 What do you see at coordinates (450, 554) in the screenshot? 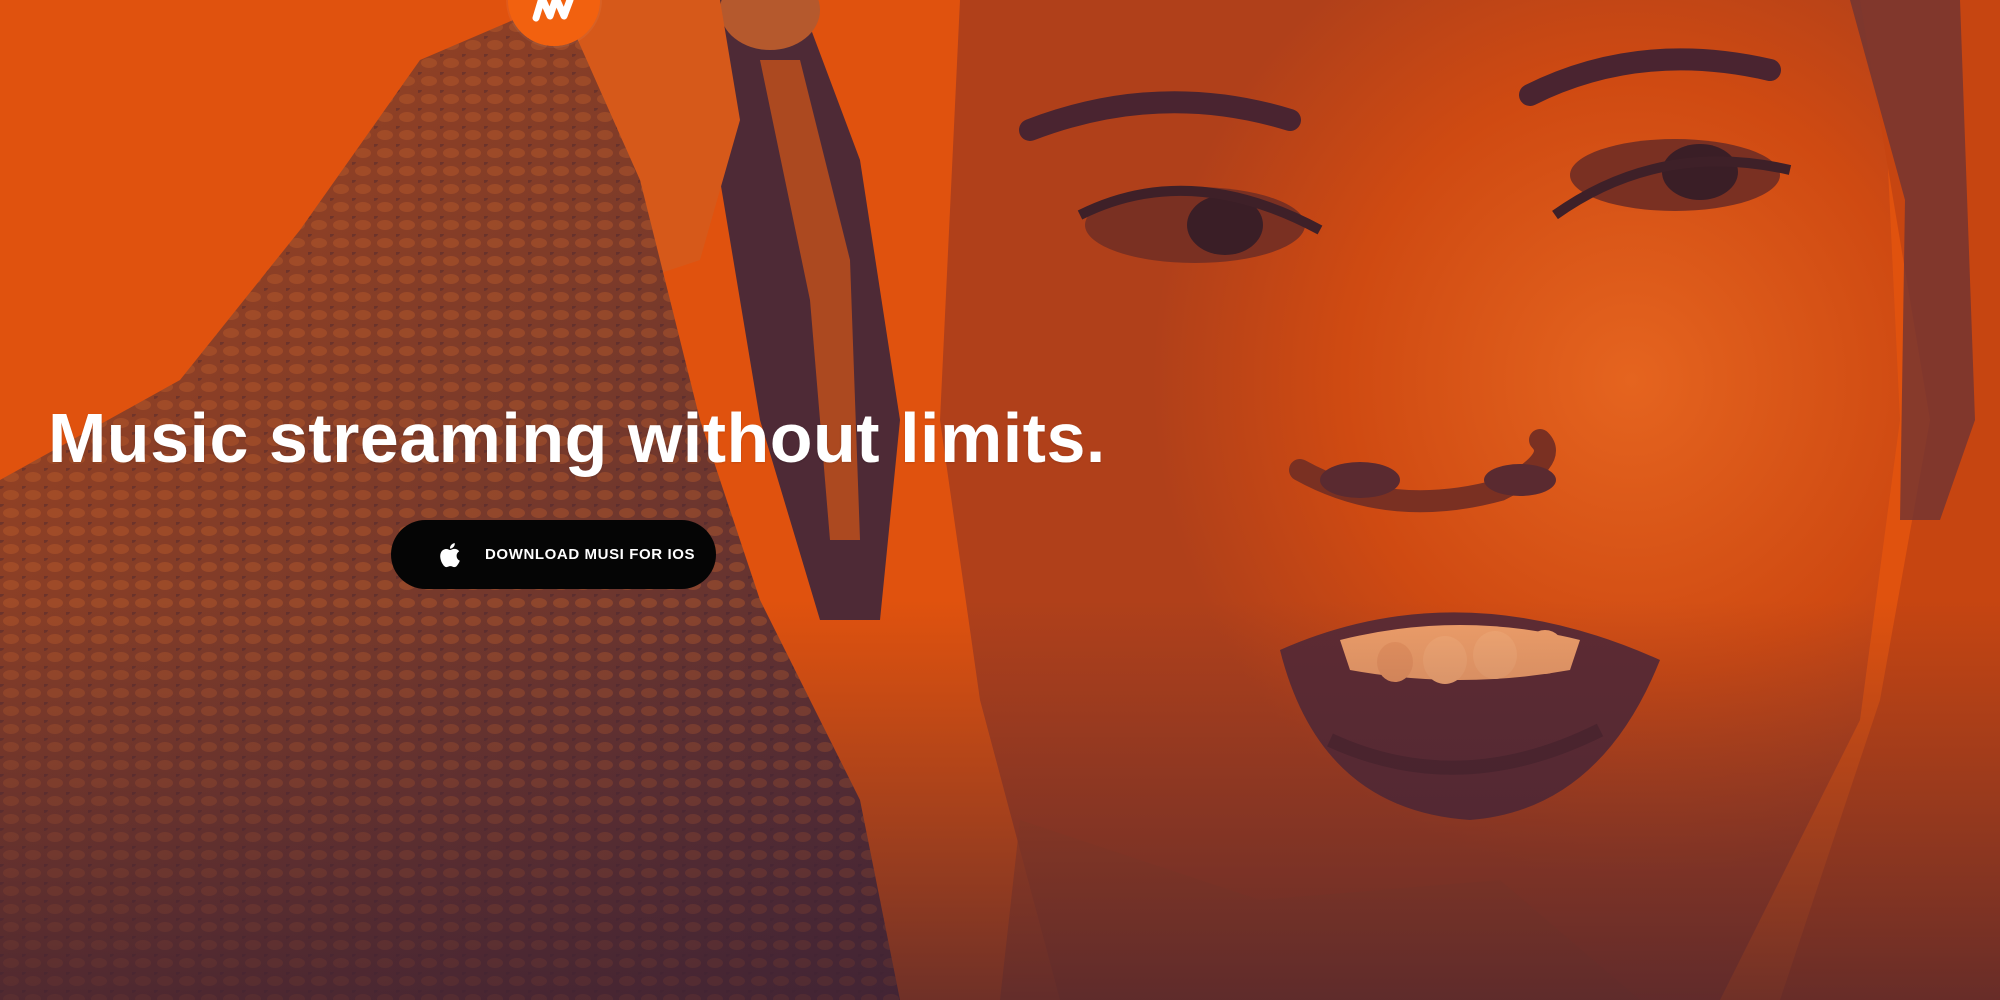
I see `apple-icon` at bounding box center [450, 554].